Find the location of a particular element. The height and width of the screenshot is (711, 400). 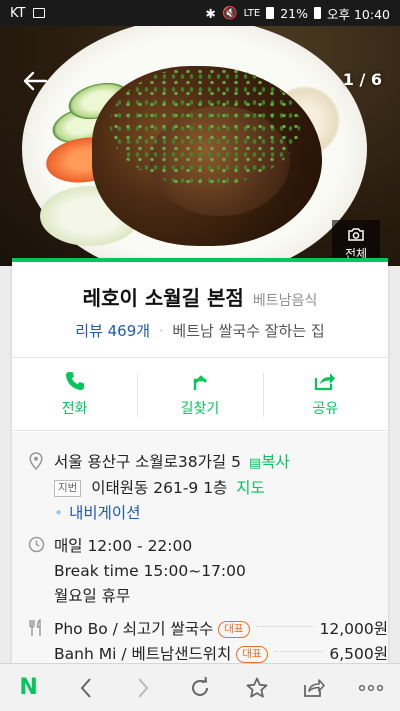

place-tagline: 베트남 쌀국수 잘하는 집 is located at coordinates (248, 331).